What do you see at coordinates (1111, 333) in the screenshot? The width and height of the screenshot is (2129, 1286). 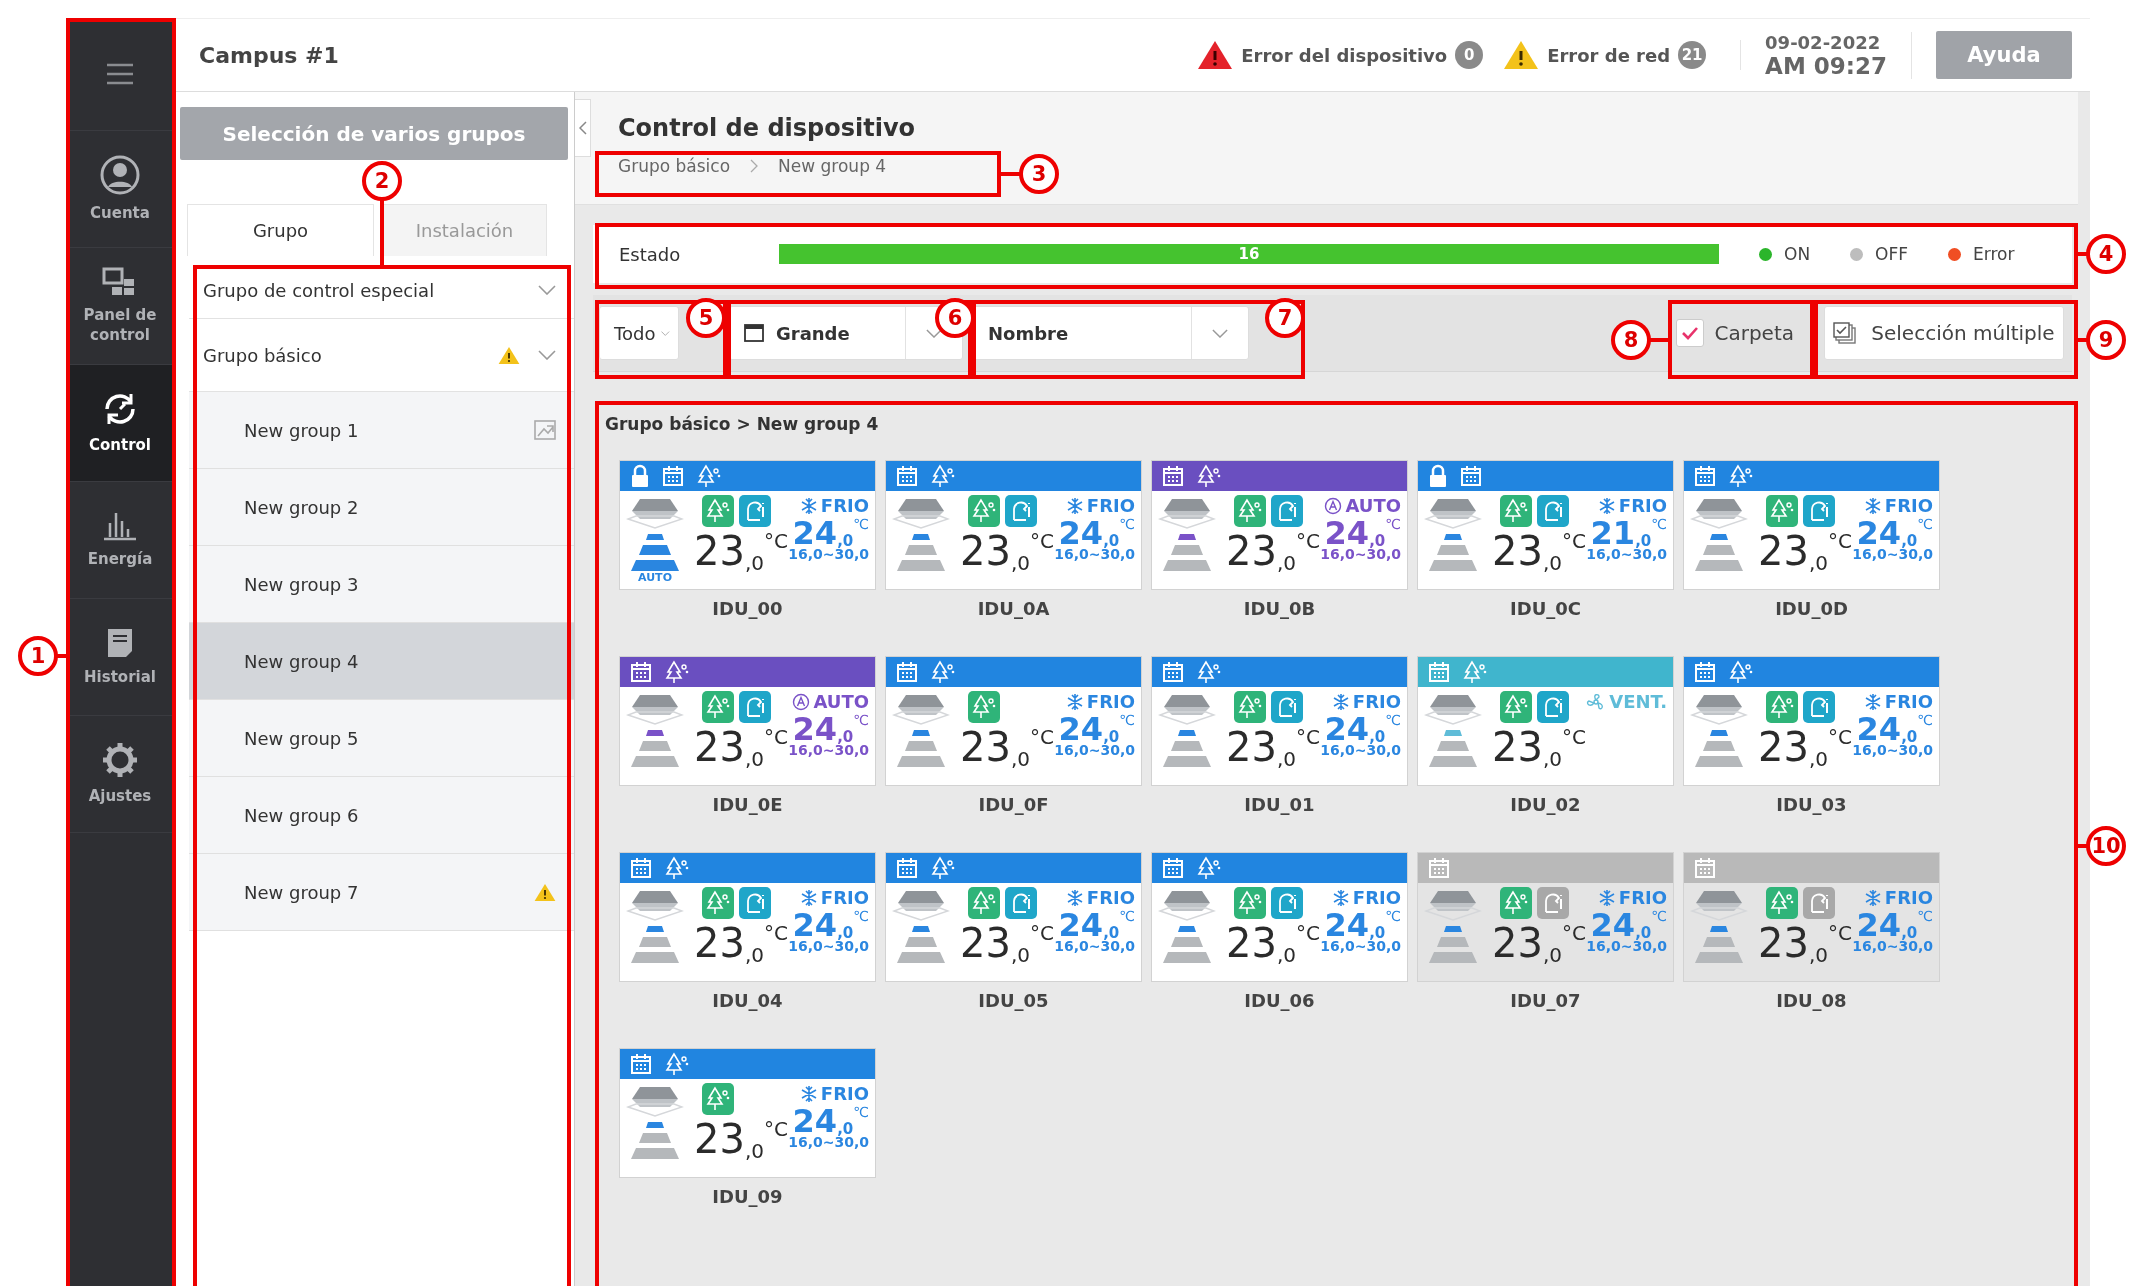 I see `sort-dropdown: Nombre` at bounding box center [1111, 333].